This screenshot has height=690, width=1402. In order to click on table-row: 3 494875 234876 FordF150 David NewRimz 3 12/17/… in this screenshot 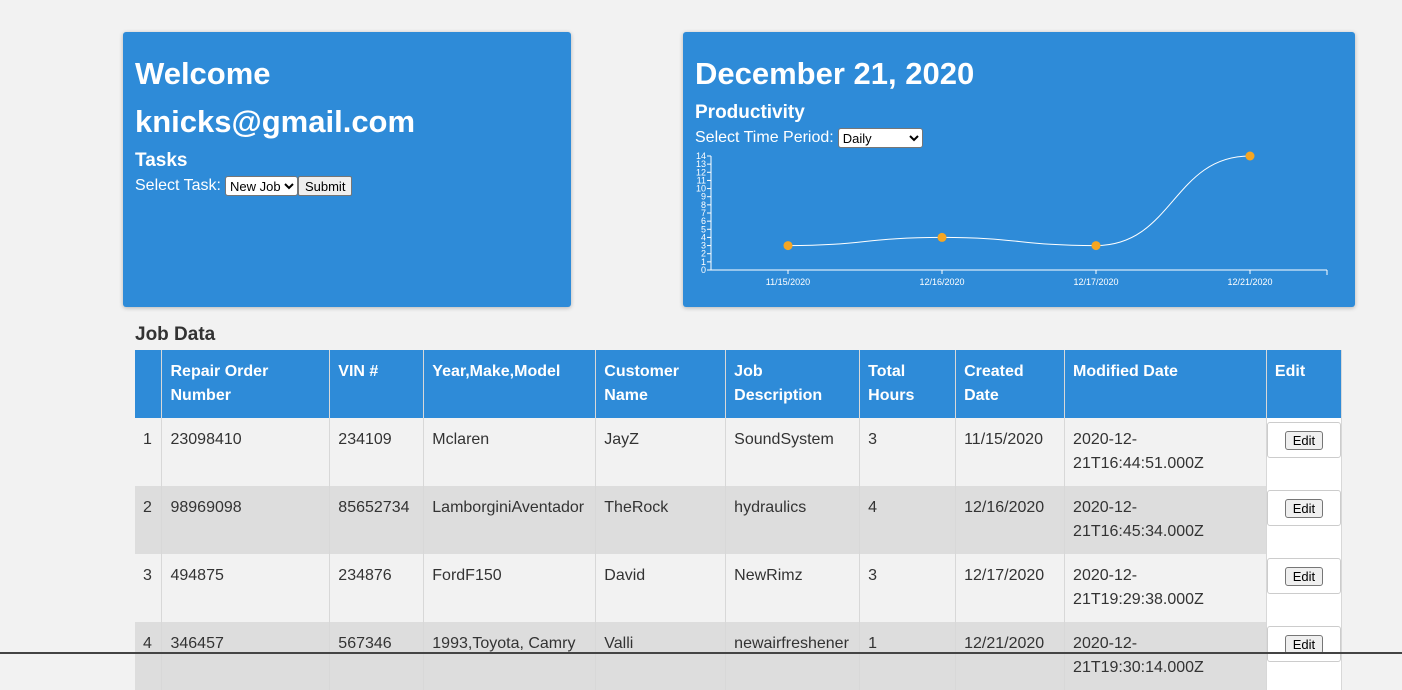, I will do `click(739, 588)`.